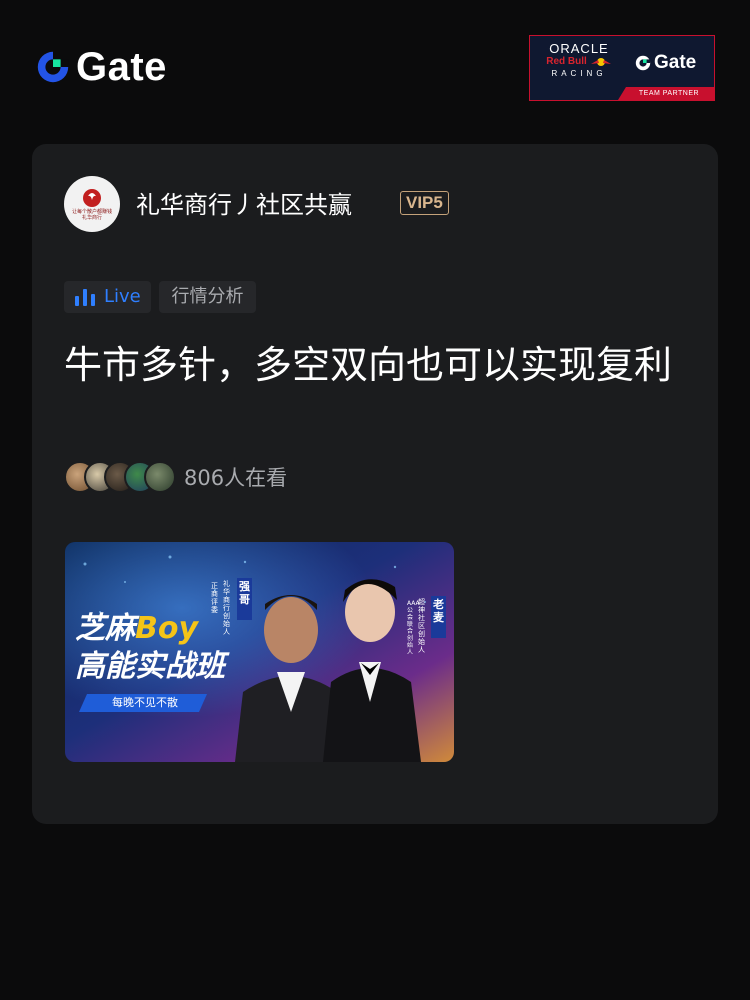 The image size is (750, 1000). What do you see at coordinates (85, 297) in the screenshot?
I see `live-bars-icon` at bounding box center [85, 297].